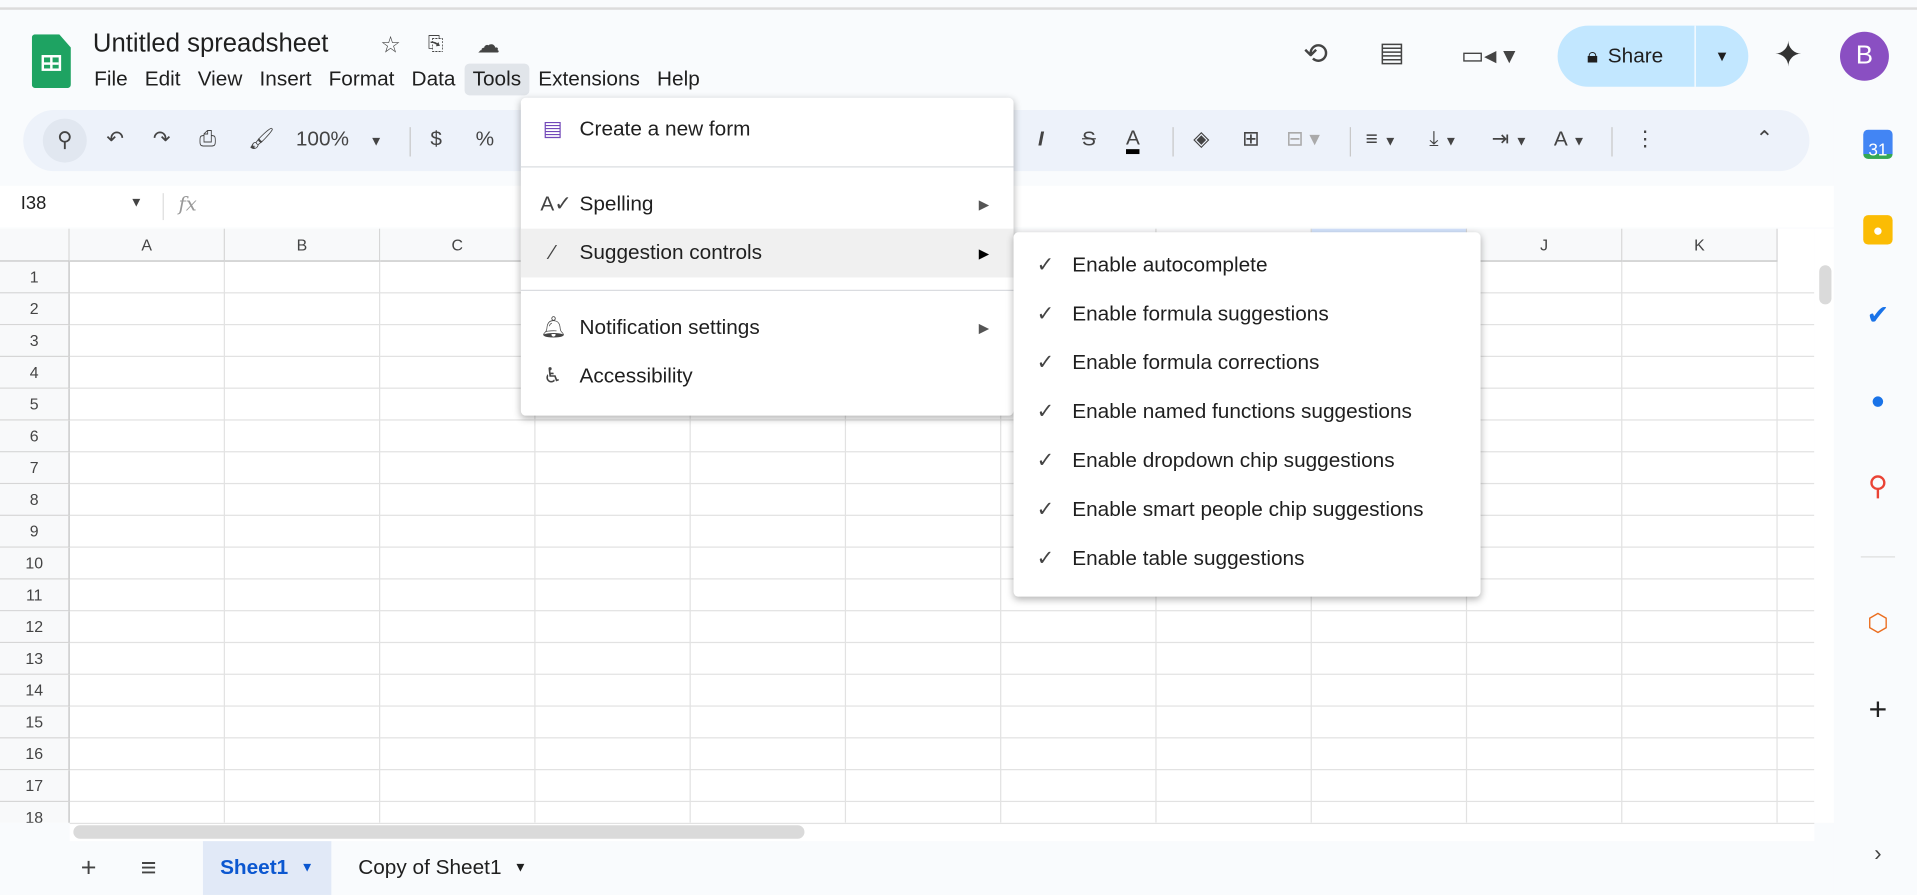  I want to click on share-button: 🔒︎ Share ▼, so click(1653, 56).